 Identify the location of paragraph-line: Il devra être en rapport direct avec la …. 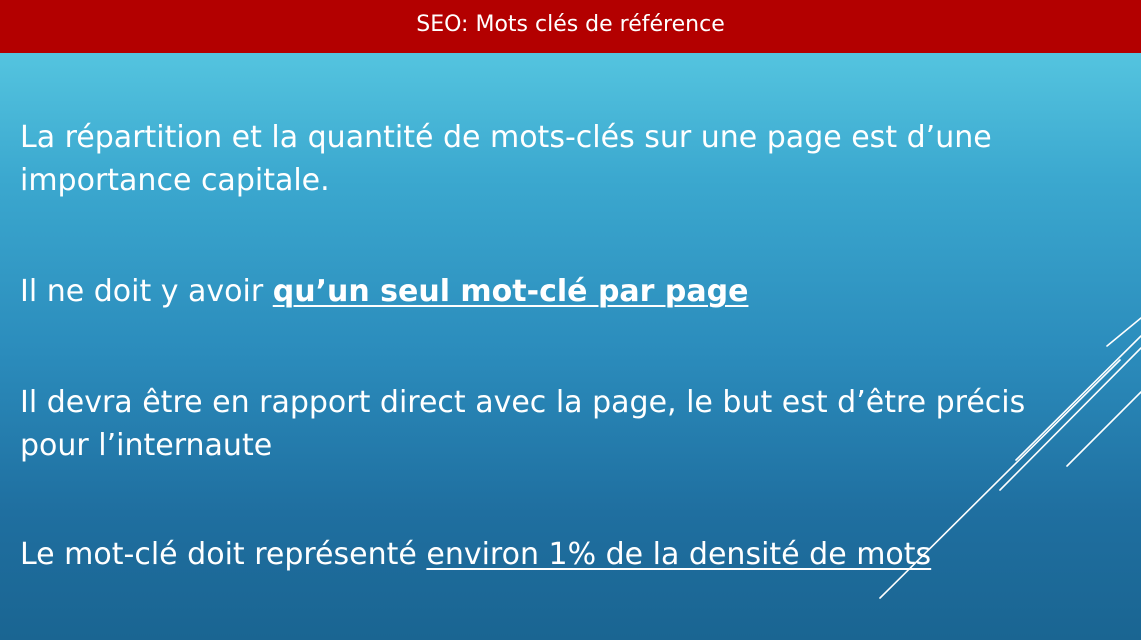
(523, 402).